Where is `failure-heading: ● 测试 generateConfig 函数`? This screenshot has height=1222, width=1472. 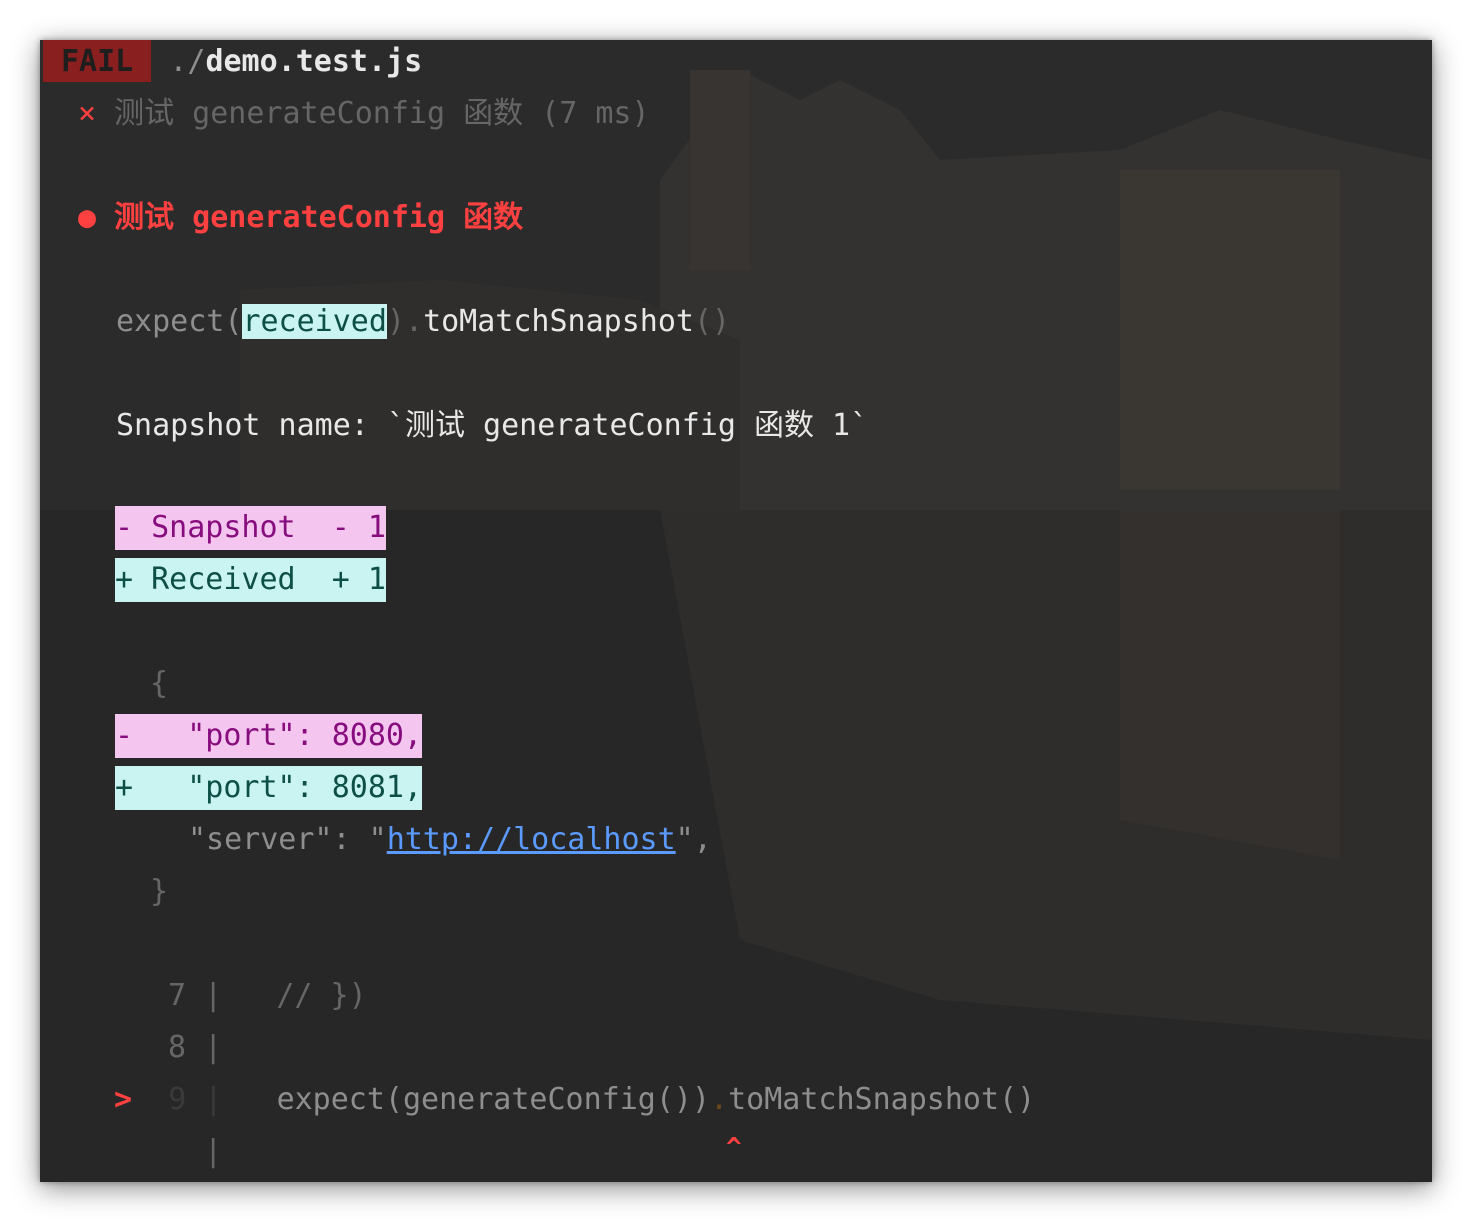 failure-heading: ● 测试 generateConfig 函数 is located at coordinates (300, 218).